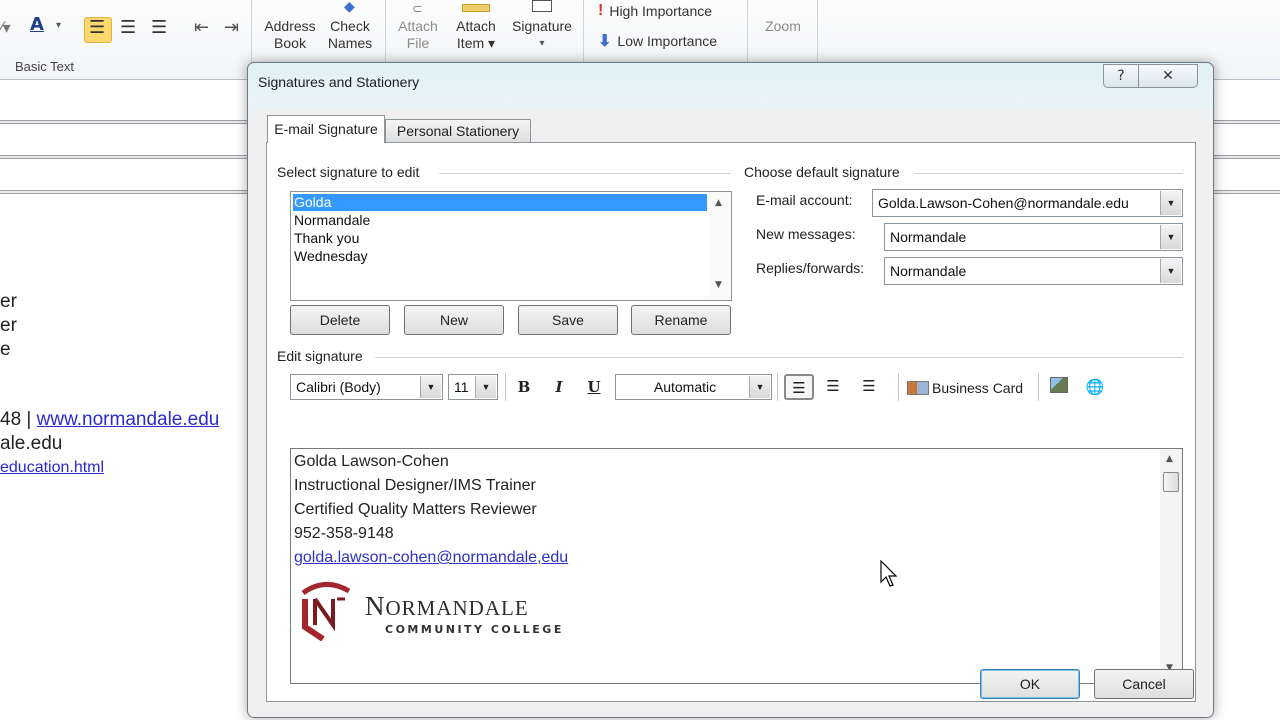 The image size is (1280, 720). Describe the element at coordinates (473, 387) in the screenshot. I see `font-size-select: 11 ▼` at that location.